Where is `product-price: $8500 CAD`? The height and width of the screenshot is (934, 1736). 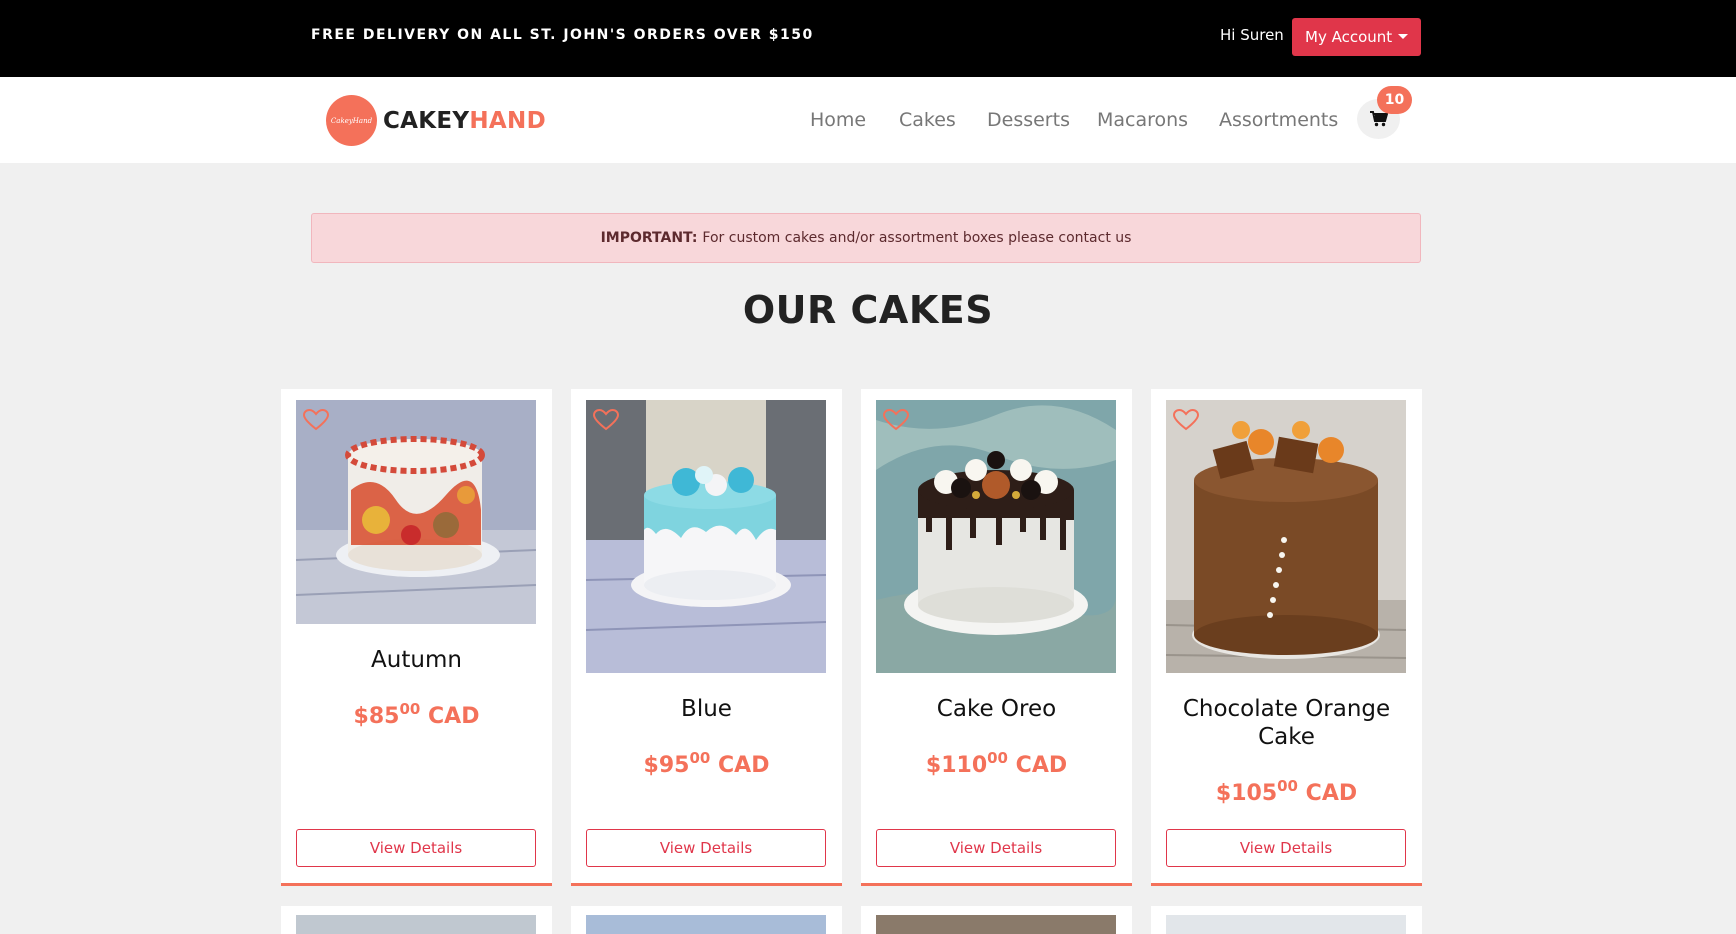
product-price: $8500 CAD is located at coordinates (416, 714).